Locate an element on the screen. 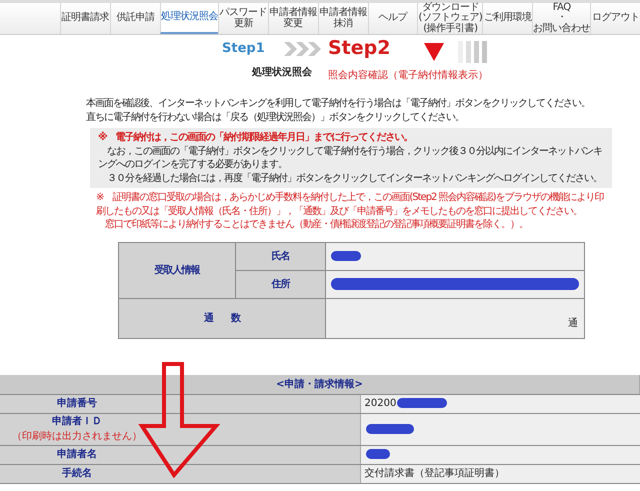 Image resolution: width=640 pixels, height=491 pixels. step-caption: 照会内容確認（電子納付情報表示） is located at coordinates (408, 75).